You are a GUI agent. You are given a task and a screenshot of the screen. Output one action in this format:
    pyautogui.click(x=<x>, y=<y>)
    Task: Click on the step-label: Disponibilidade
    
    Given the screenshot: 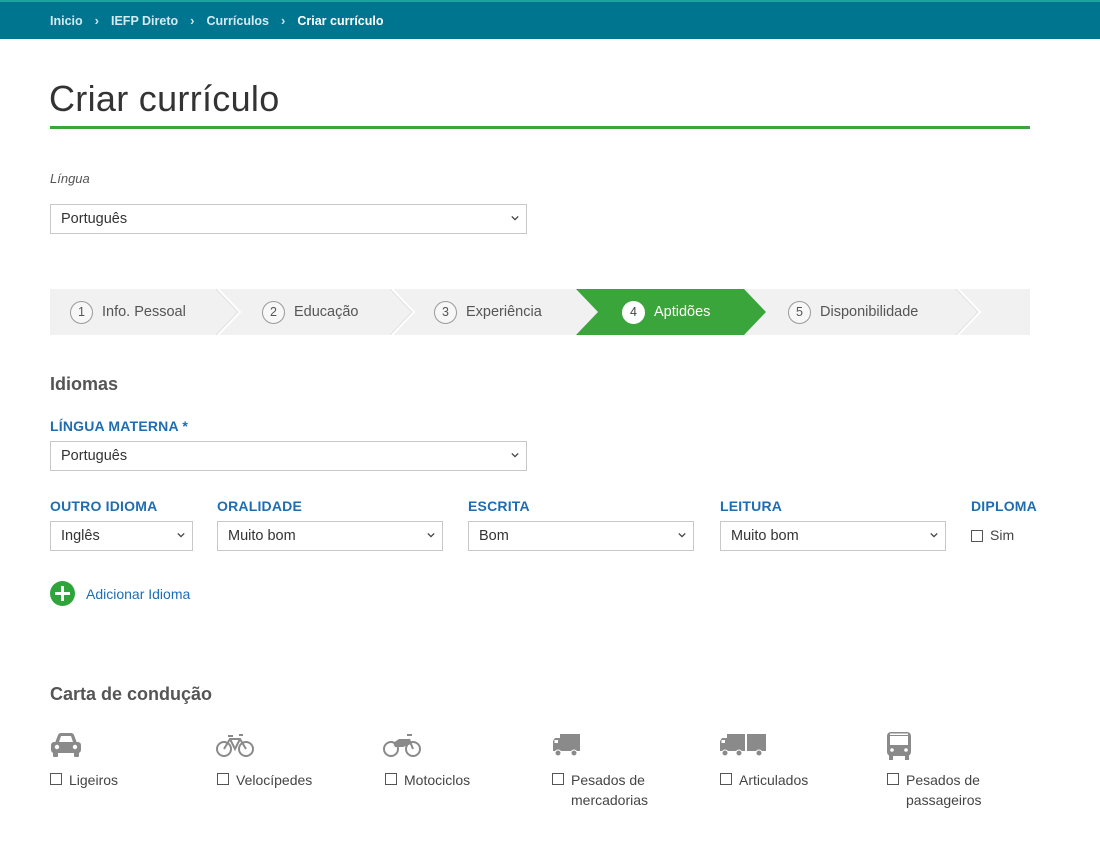 What is the action you would take?
    pyautogui.click(x=869, y=312)
    